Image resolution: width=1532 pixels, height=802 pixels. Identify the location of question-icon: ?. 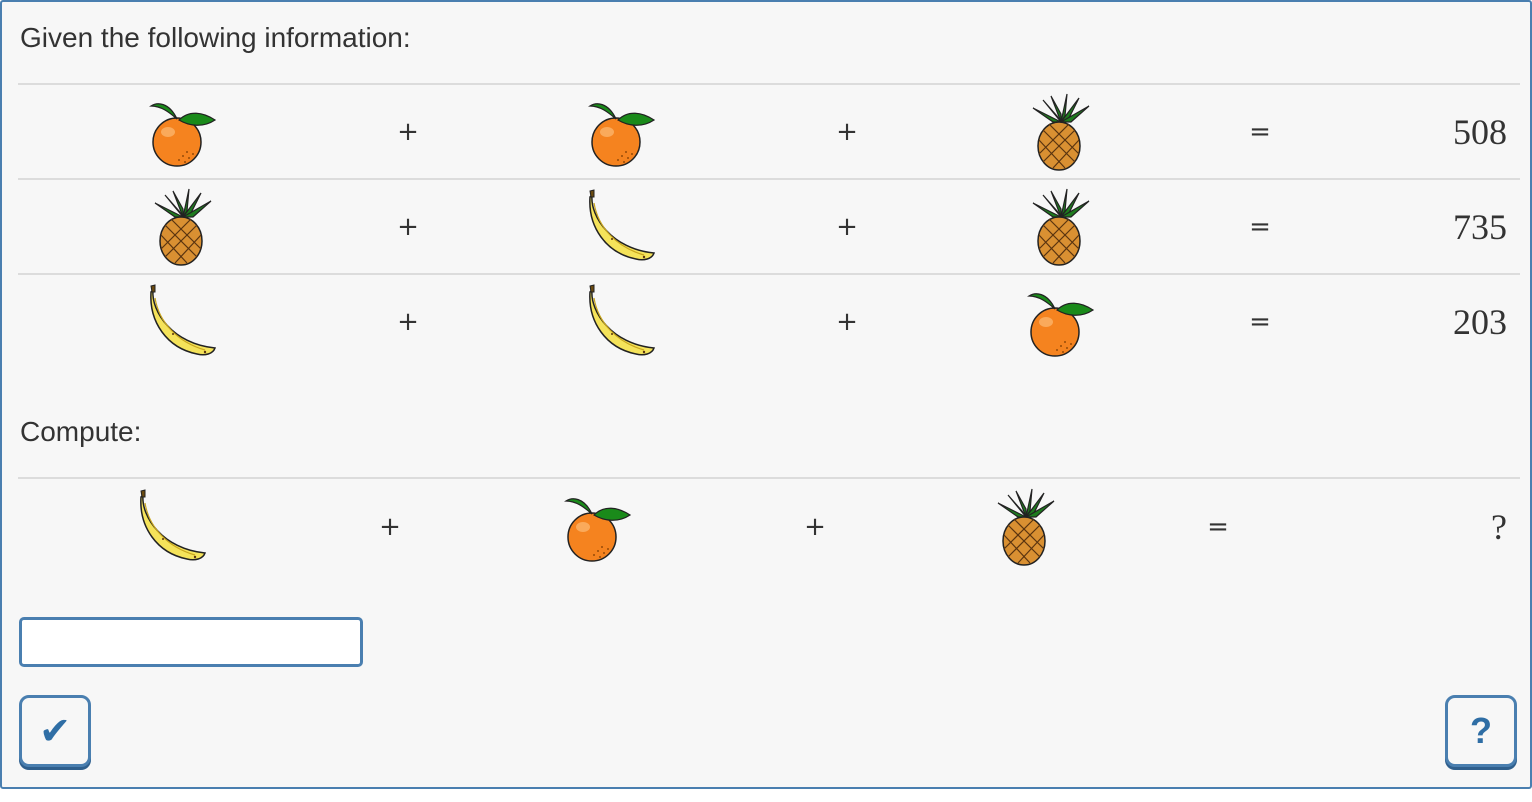
(1481, 730).